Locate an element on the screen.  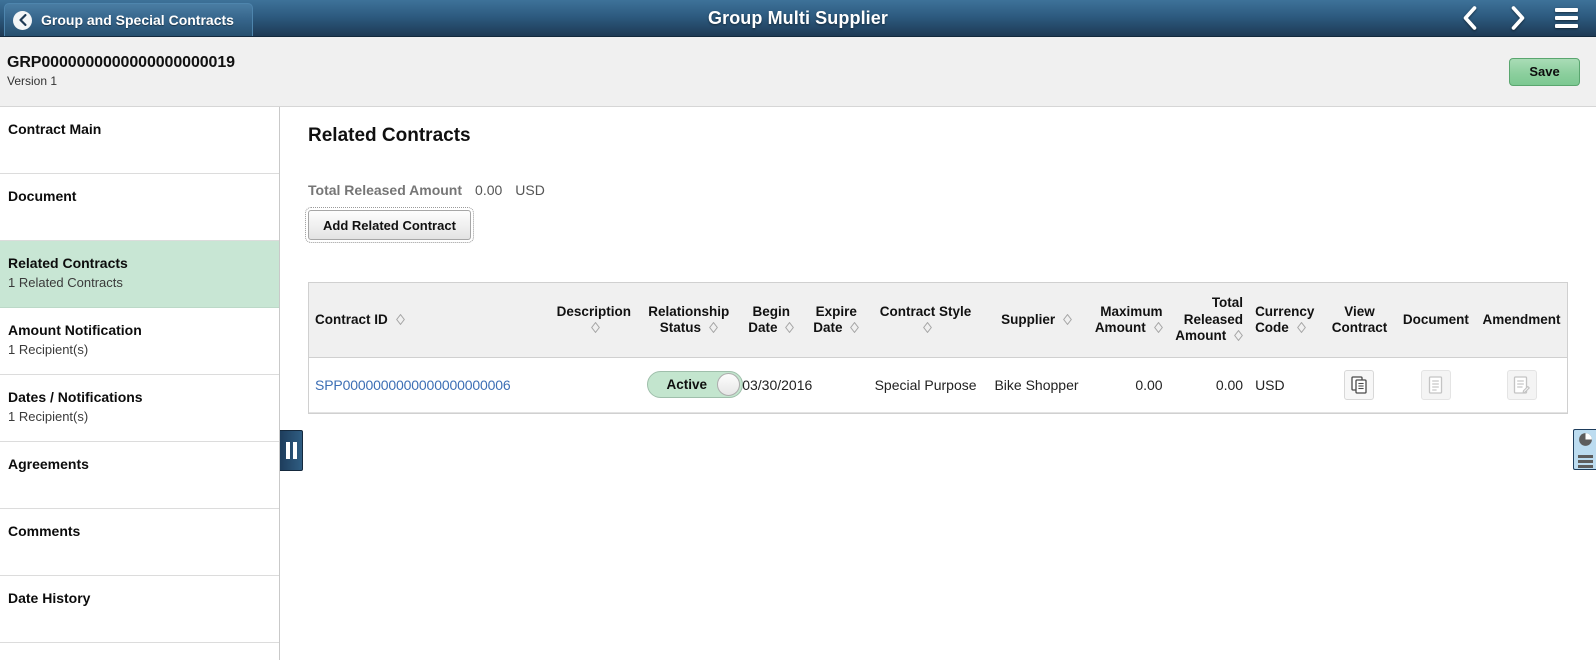
amendment-button is located at coordinates (1521, 384).